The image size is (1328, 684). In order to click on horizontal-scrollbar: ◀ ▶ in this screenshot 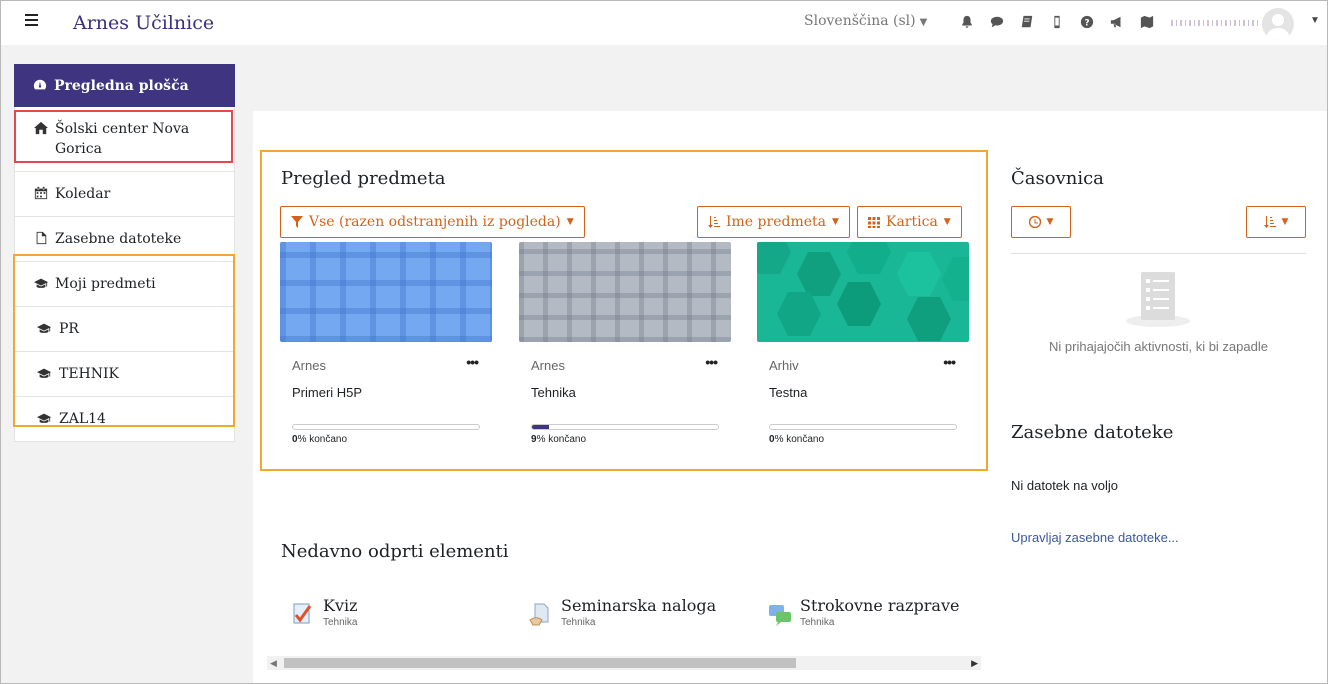, I will do `click(624, 663)`.